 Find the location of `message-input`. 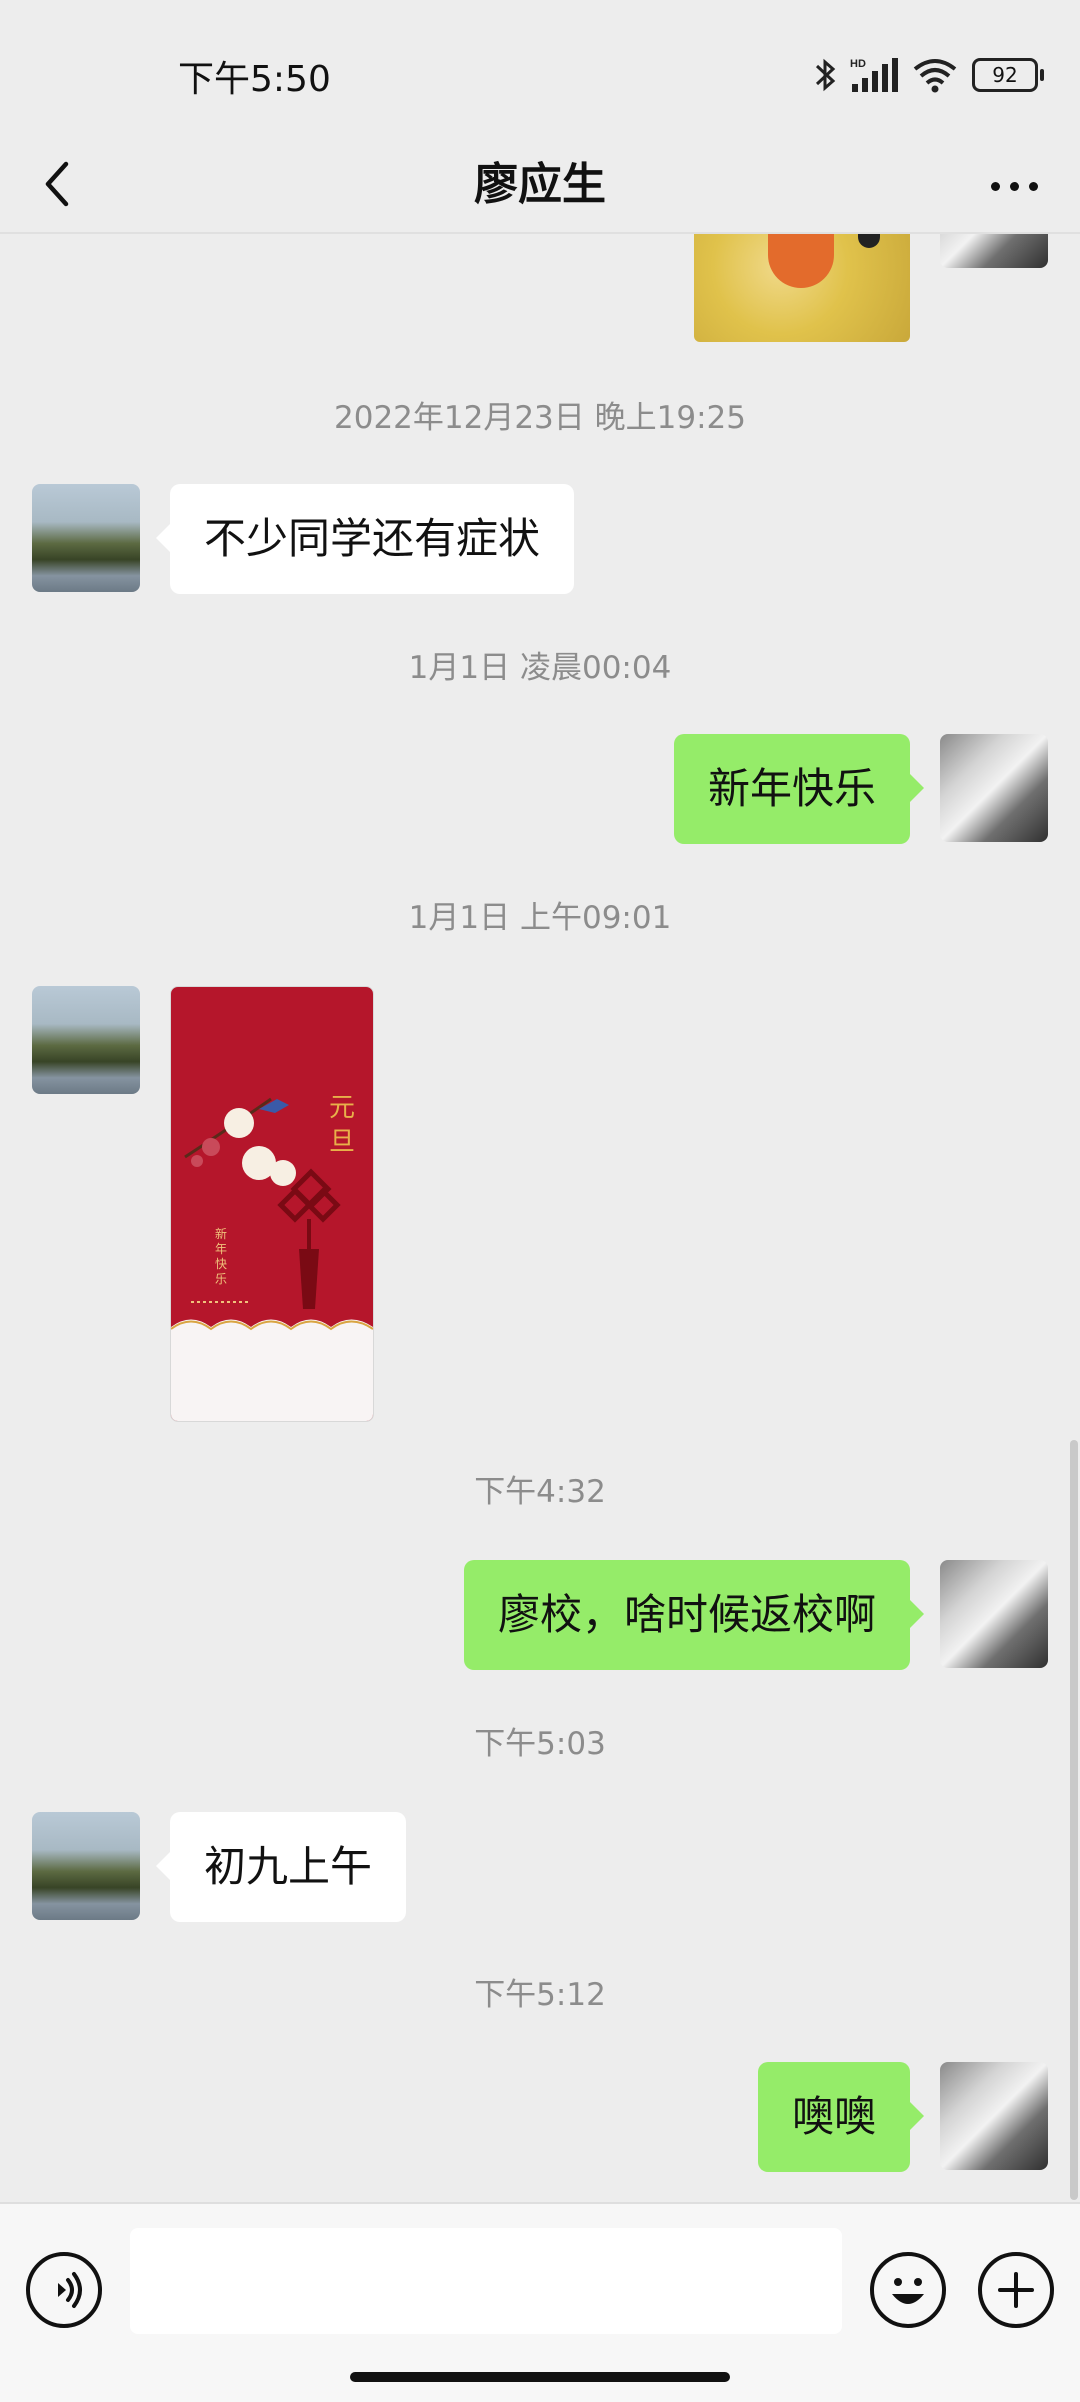

message-input is located at coordinates (486, 2281).